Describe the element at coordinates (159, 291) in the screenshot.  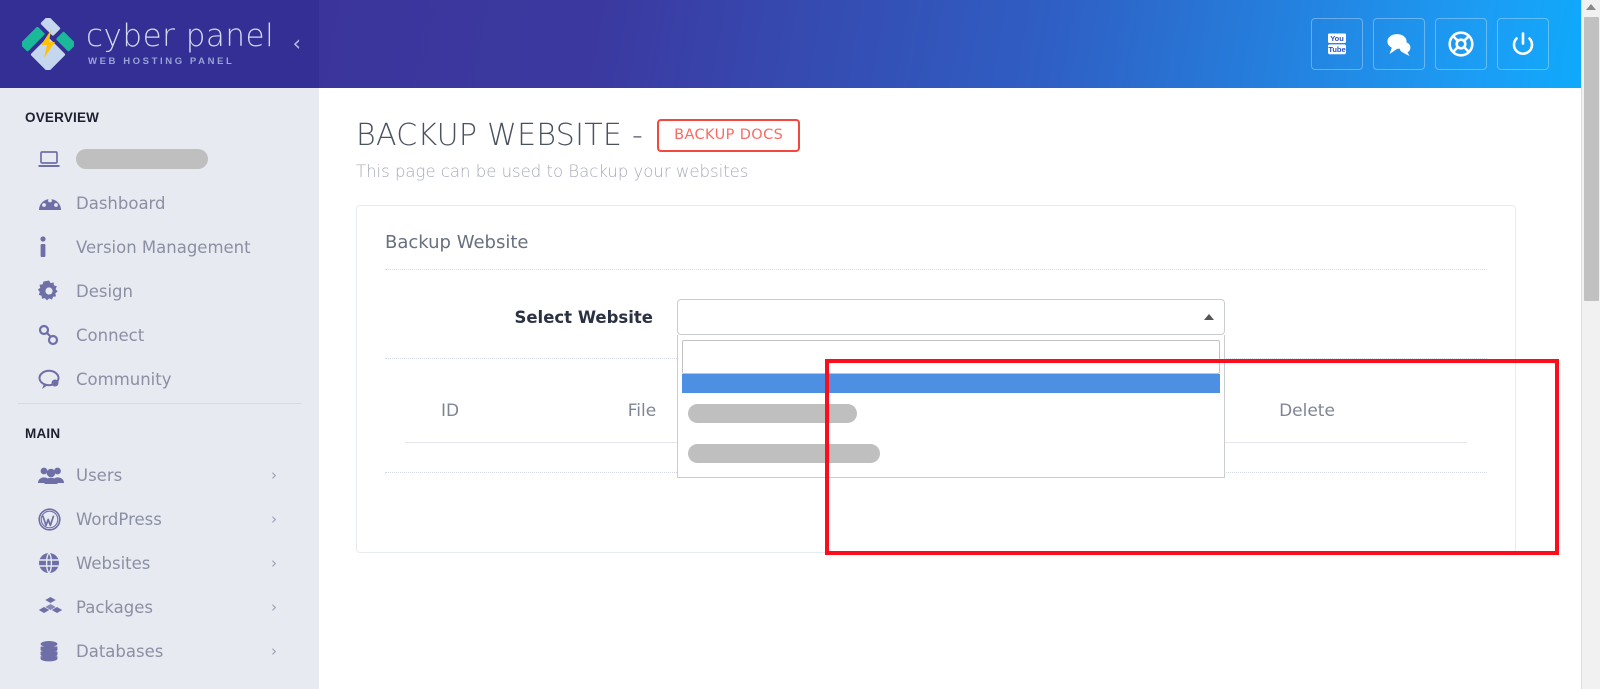
I see `sidebar-item-design: Design` at that location.